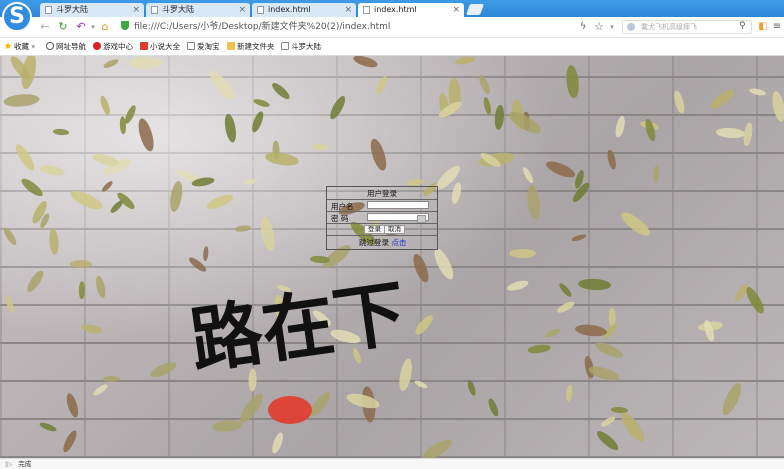 This screenshot has width=784, height=469. Describe the element at coordinates (687, 27) in the screenshot. I see `search-input: 載犬飞机高级摔飞 ⚲` at that location.